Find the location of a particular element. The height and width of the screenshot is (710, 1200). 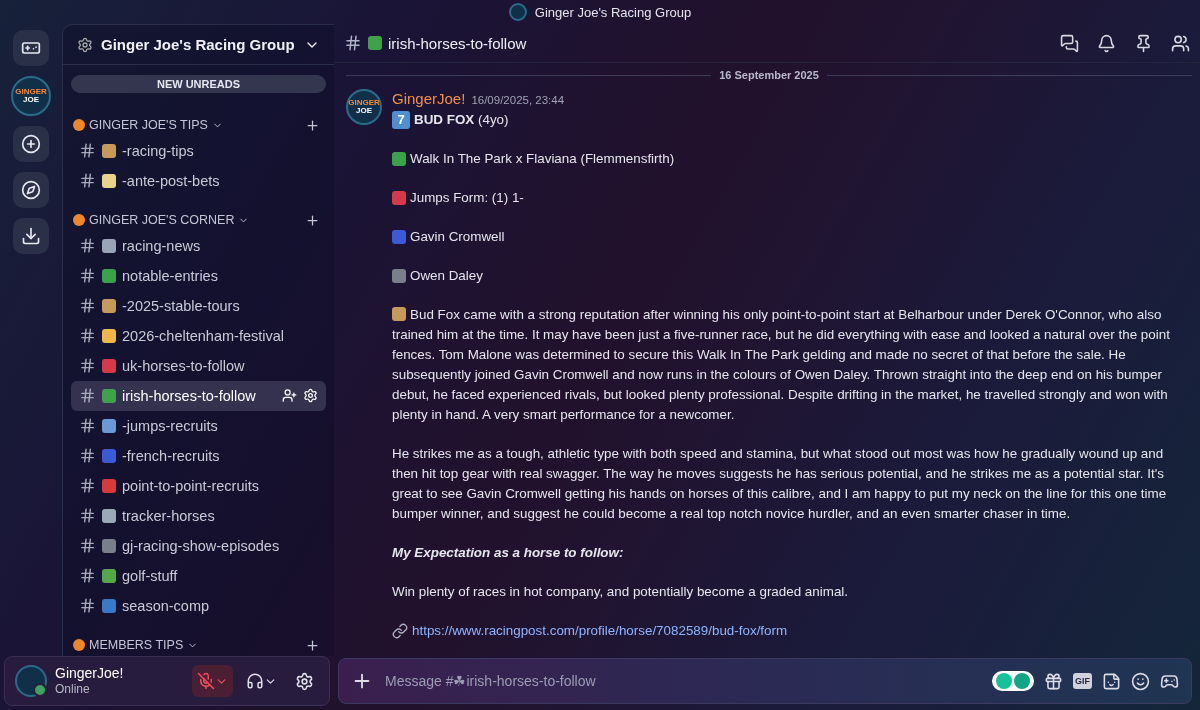

message-field: Message #☘irish-horses-to-follow GIF is located at coordinates (765, 681).